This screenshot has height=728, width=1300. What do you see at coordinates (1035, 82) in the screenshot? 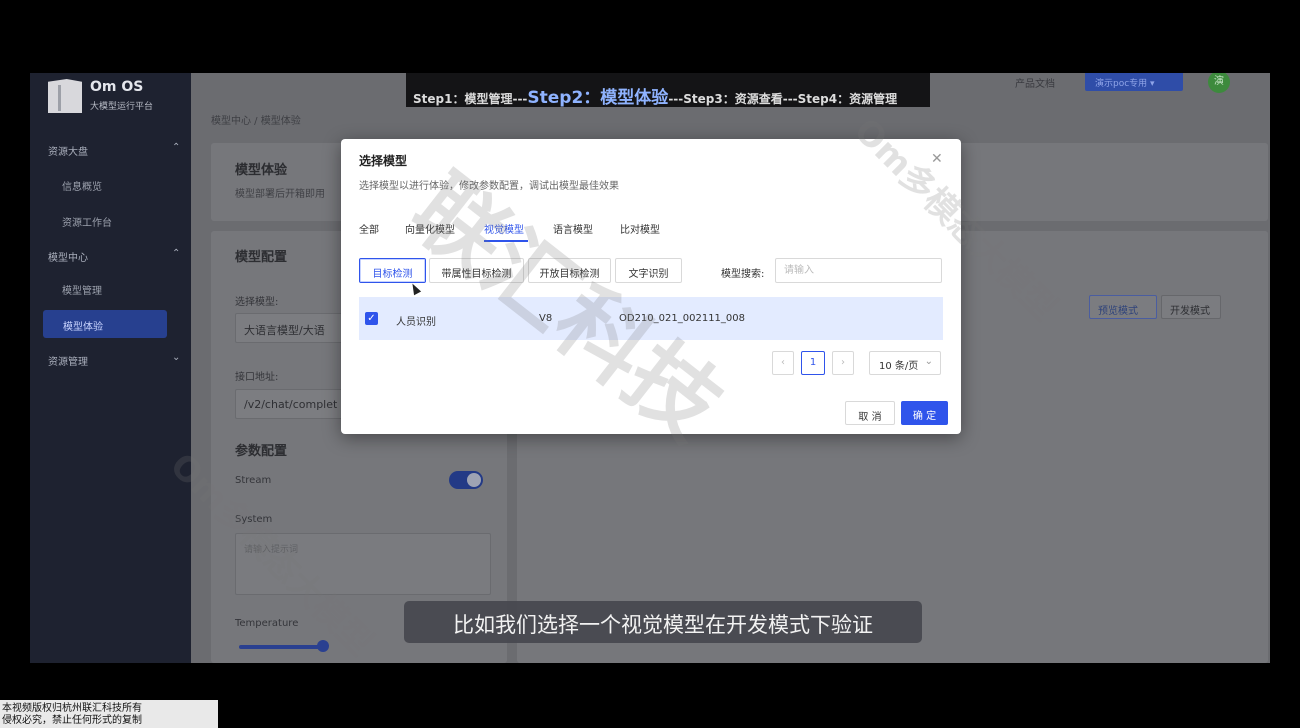
I see `doc-link: 产品文档` at bounding box center [1035, 82].